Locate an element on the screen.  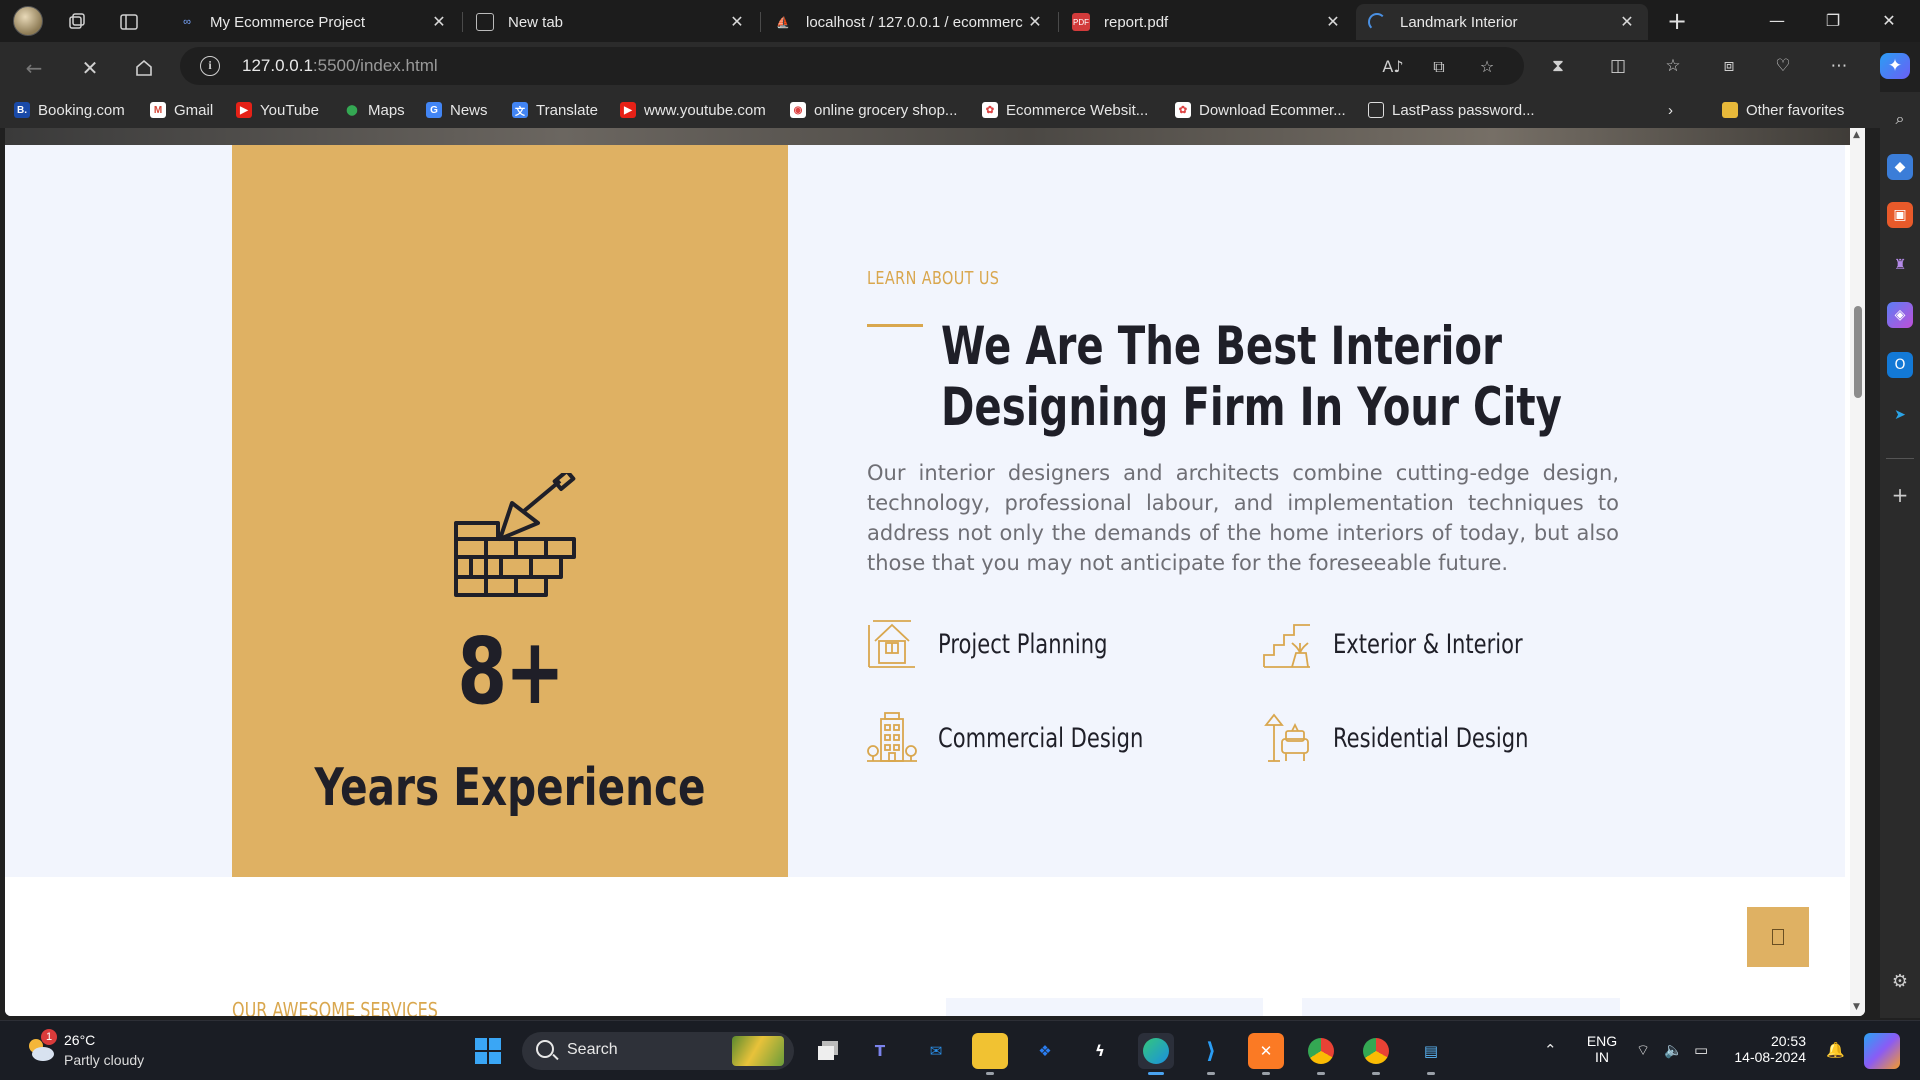
news-icon: G is located at coordinates (434, 110).